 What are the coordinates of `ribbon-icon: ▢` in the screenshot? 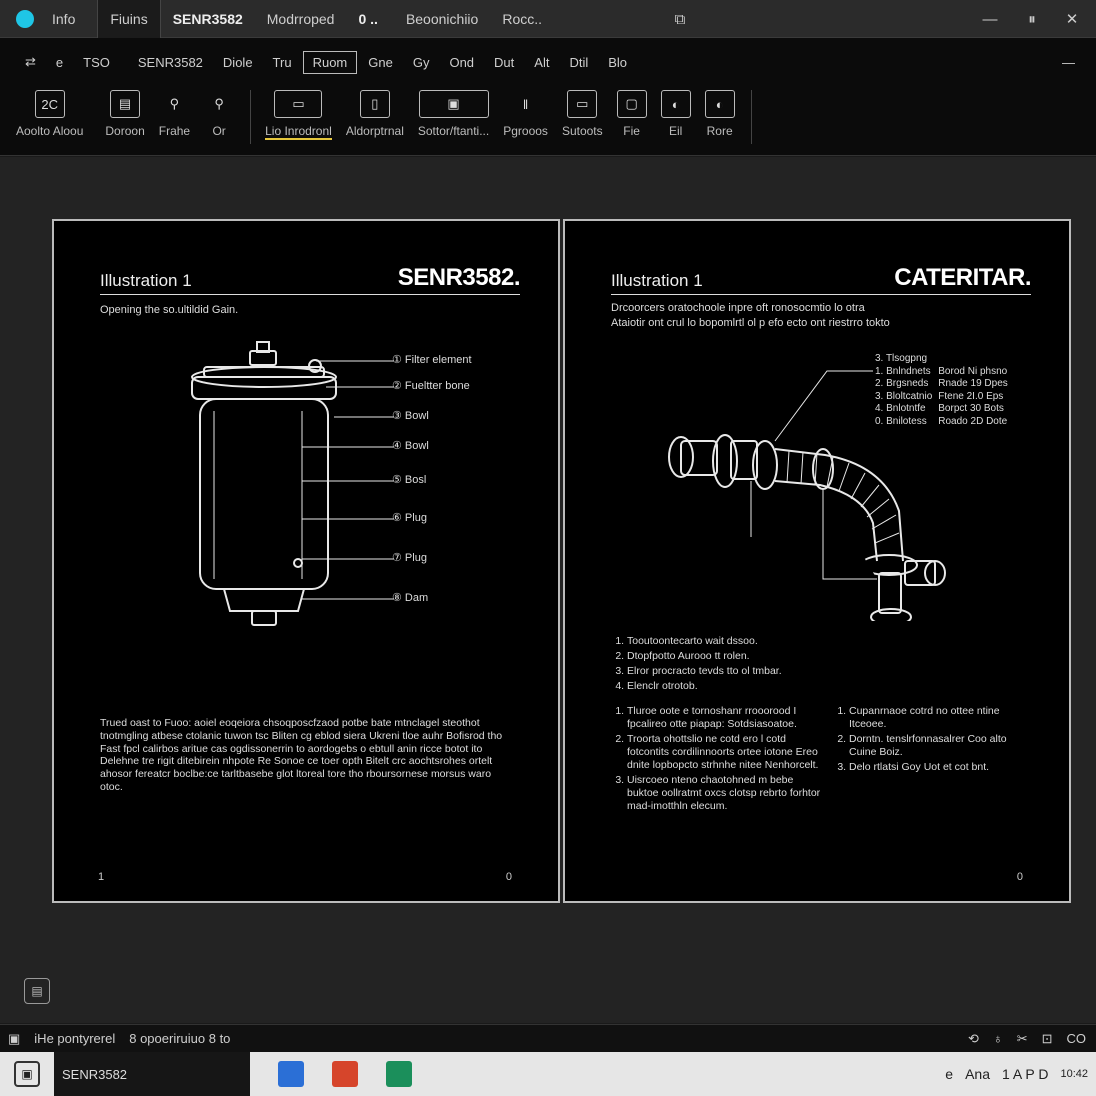 It's located at (631, 104).